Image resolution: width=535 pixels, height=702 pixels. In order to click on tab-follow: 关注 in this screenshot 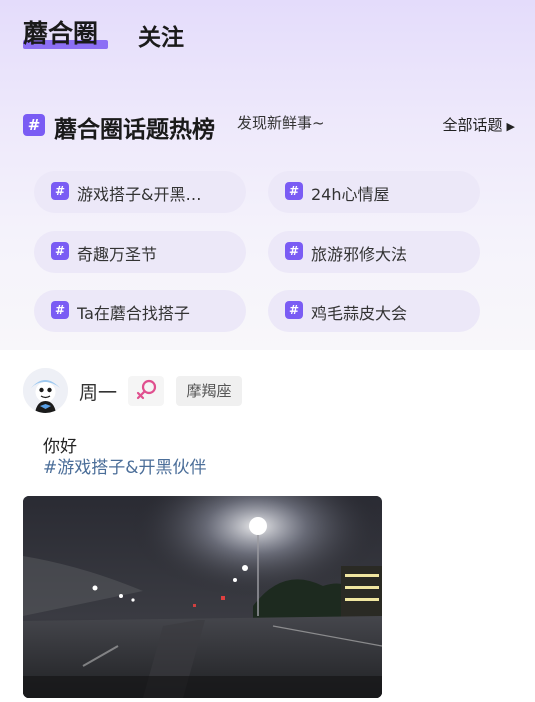, I will do `click(161, 35)`.